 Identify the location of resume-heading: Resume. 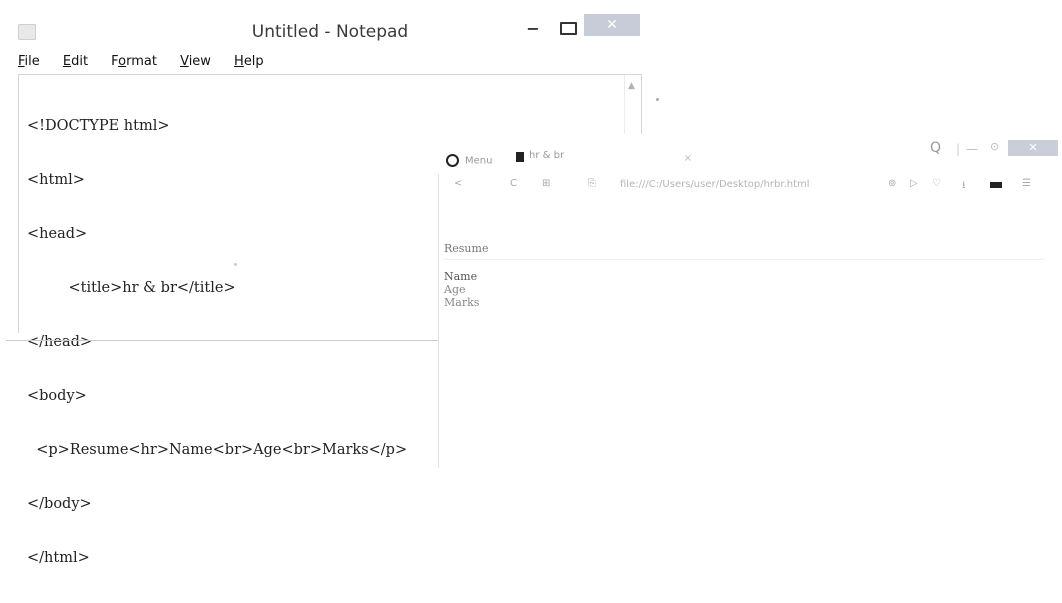
(466, 248).